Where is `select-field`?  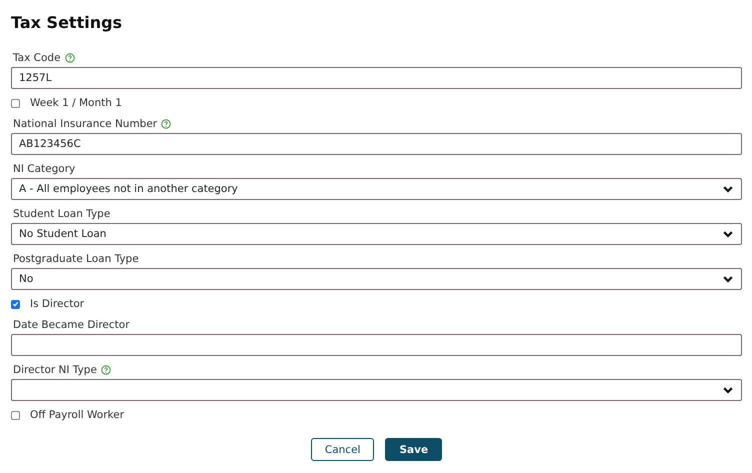 select-field is located at coordinates (376, 390).